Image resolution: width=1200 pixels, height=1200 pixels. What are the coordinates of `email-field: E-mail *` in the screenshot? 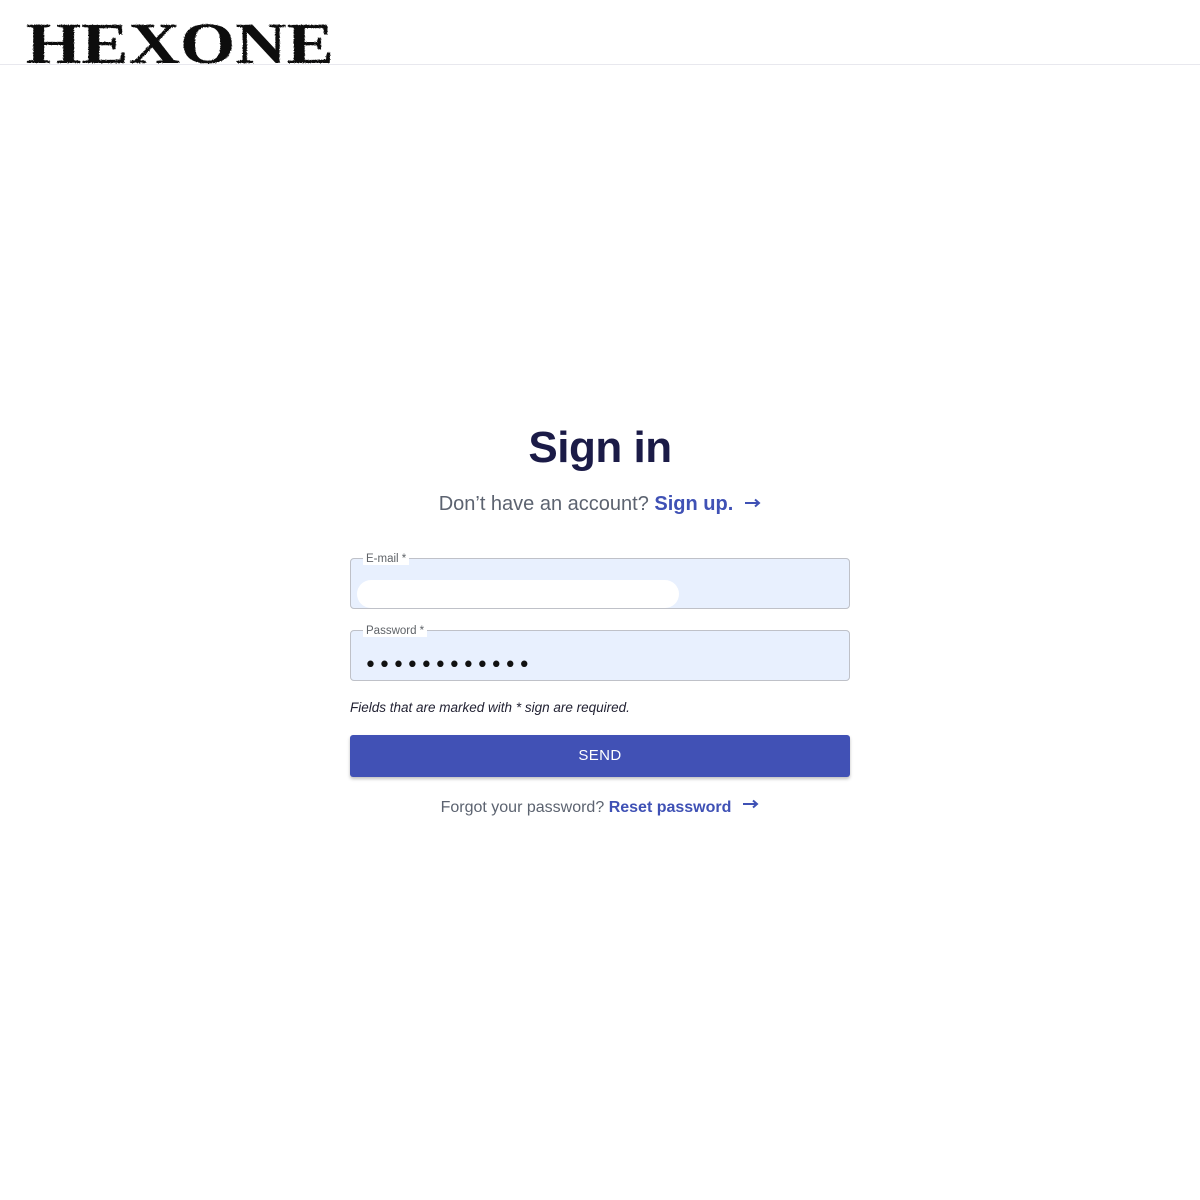 It's located at (600, 580).